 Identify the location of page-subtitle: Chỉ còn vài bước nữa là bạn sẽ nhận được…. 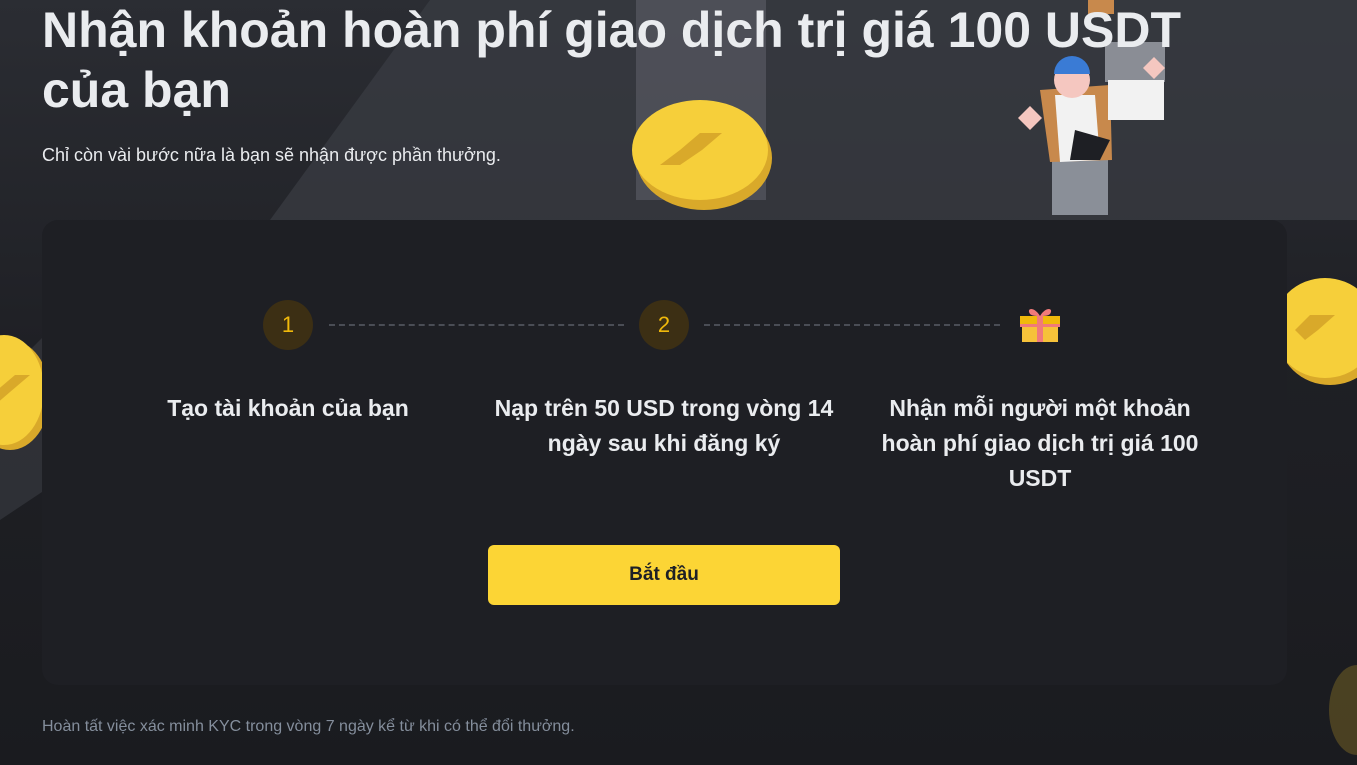
(271, 155).